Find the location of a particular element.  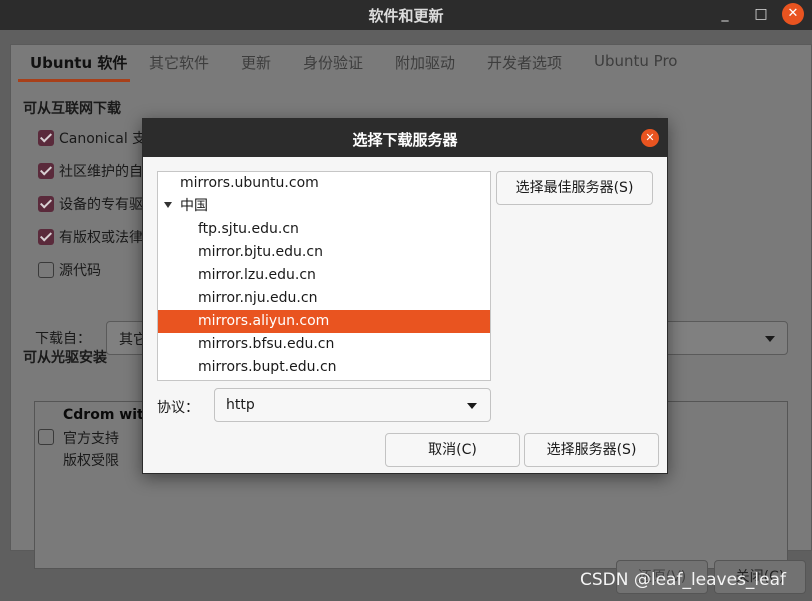

server-row: mirrors.aliyun.com is located at coordinates (324, 321).